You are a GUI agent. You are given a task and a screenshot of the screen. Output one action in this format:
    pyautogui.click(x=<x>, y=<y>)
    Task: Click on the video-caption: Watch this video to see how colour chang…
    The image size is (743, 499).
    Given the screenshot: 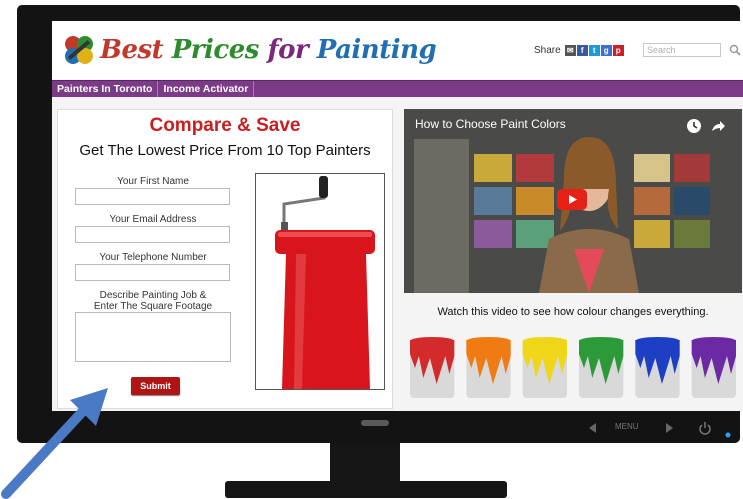 What is the action you would take?
    pyautogui.click(x=573, y=312)
    